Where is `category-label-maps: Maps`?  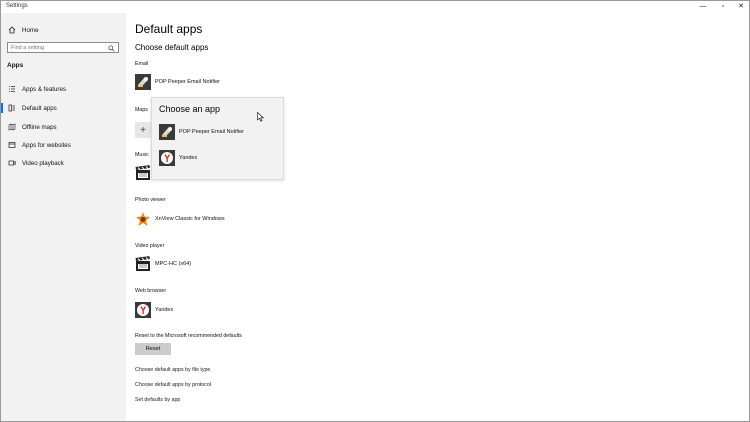
category-label-maps: Maps is located at coordinates (141, 110).